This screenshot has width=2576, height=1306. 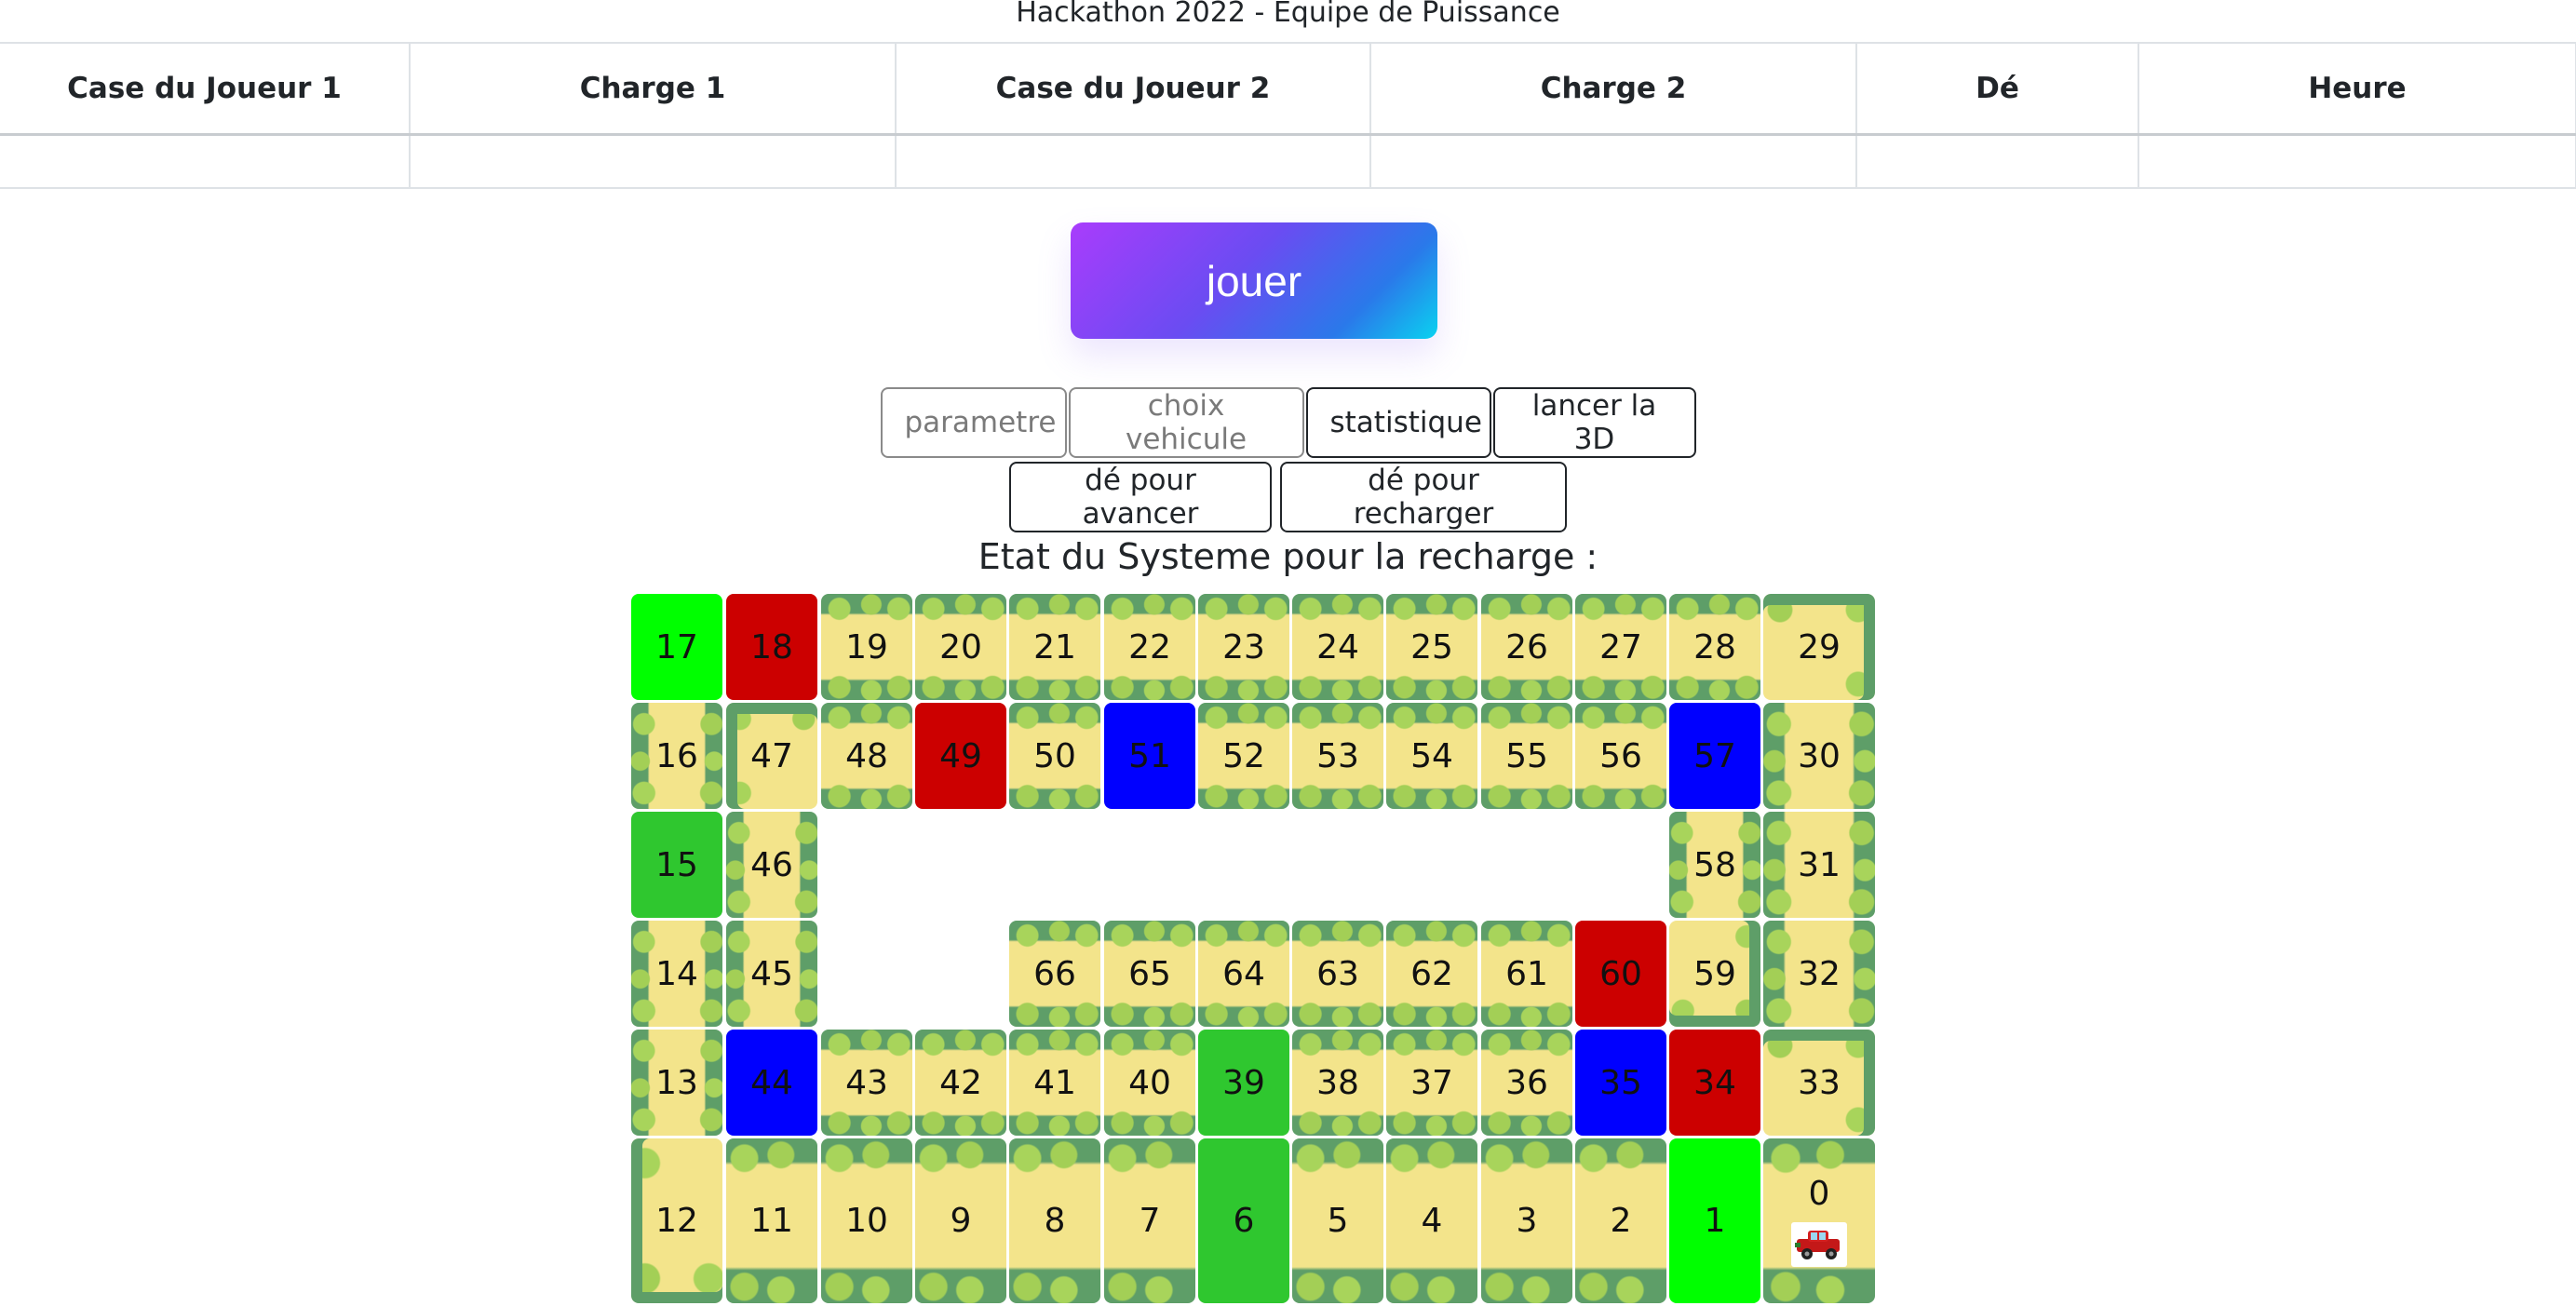 I want to click on player1-cell-value, so click(x=205, y=161).